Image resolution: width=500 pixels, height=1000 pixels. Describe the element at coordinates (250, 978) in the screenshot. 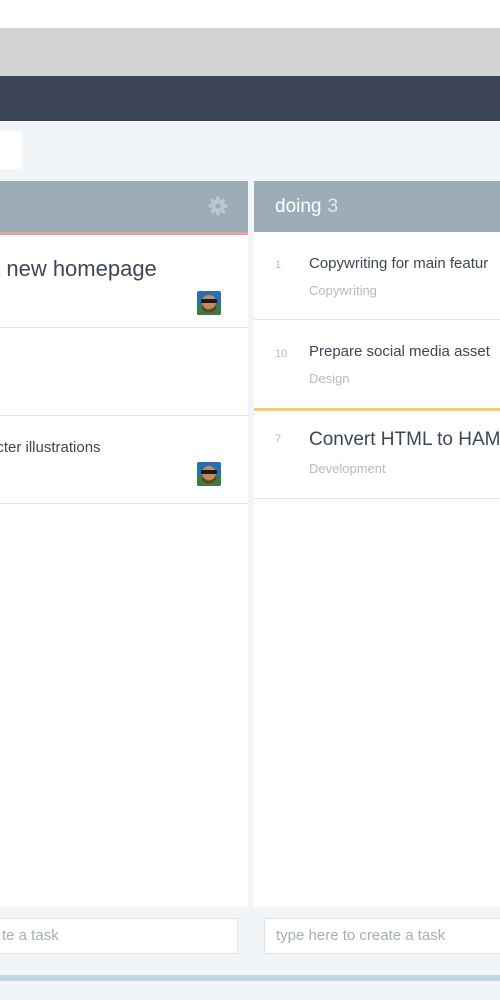

I see `bottom-band` at that location.